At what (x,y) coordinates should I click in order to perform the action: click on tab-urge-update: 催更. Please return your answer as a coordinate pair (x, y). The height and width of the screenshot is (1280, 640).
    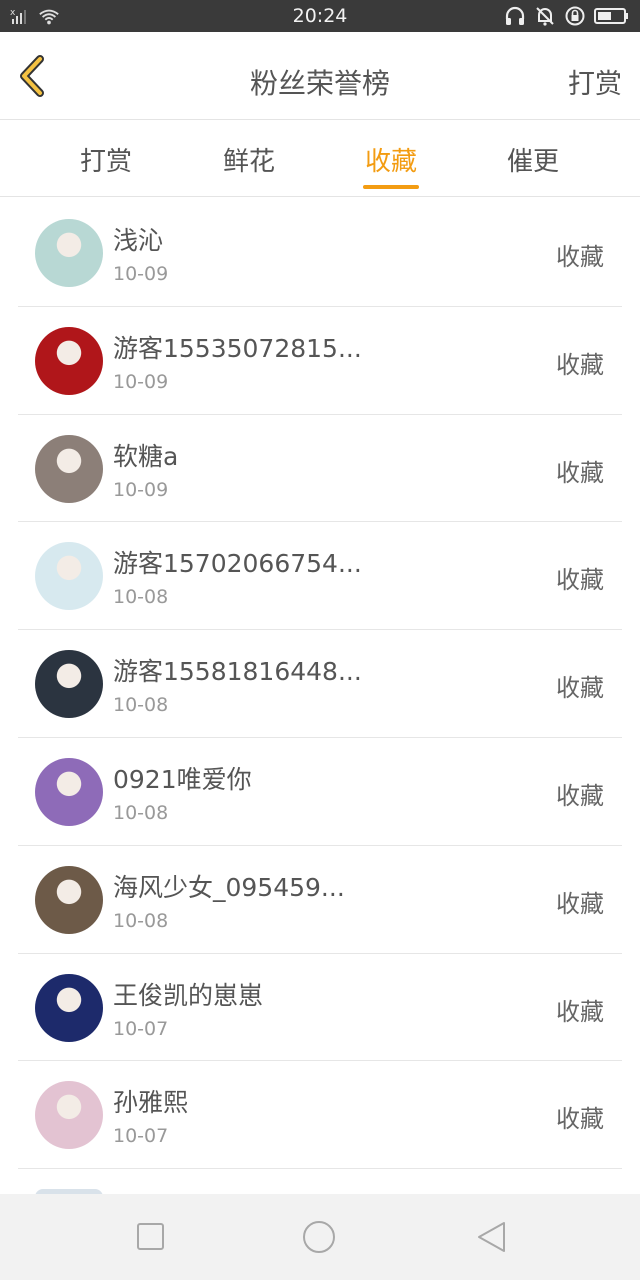
    Looking at the image, I should click on (533, 159).